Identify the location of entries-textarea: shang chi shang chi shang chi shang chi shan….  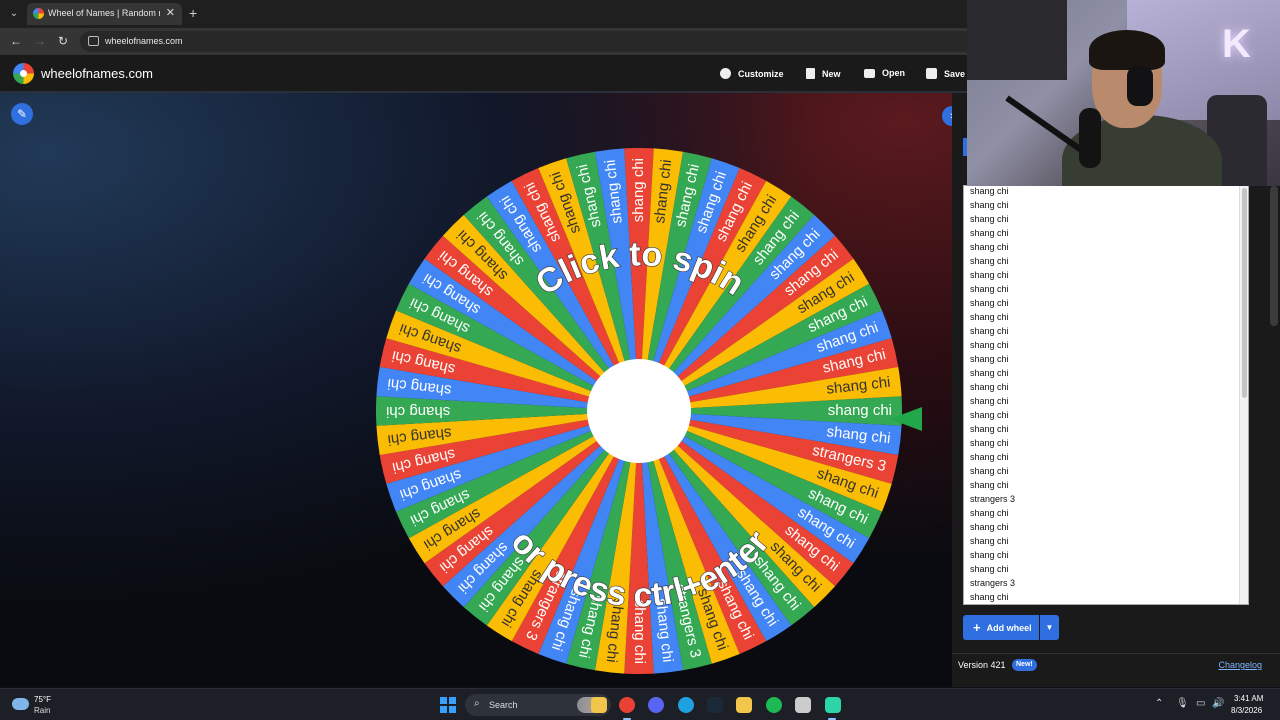
(1106, 395).